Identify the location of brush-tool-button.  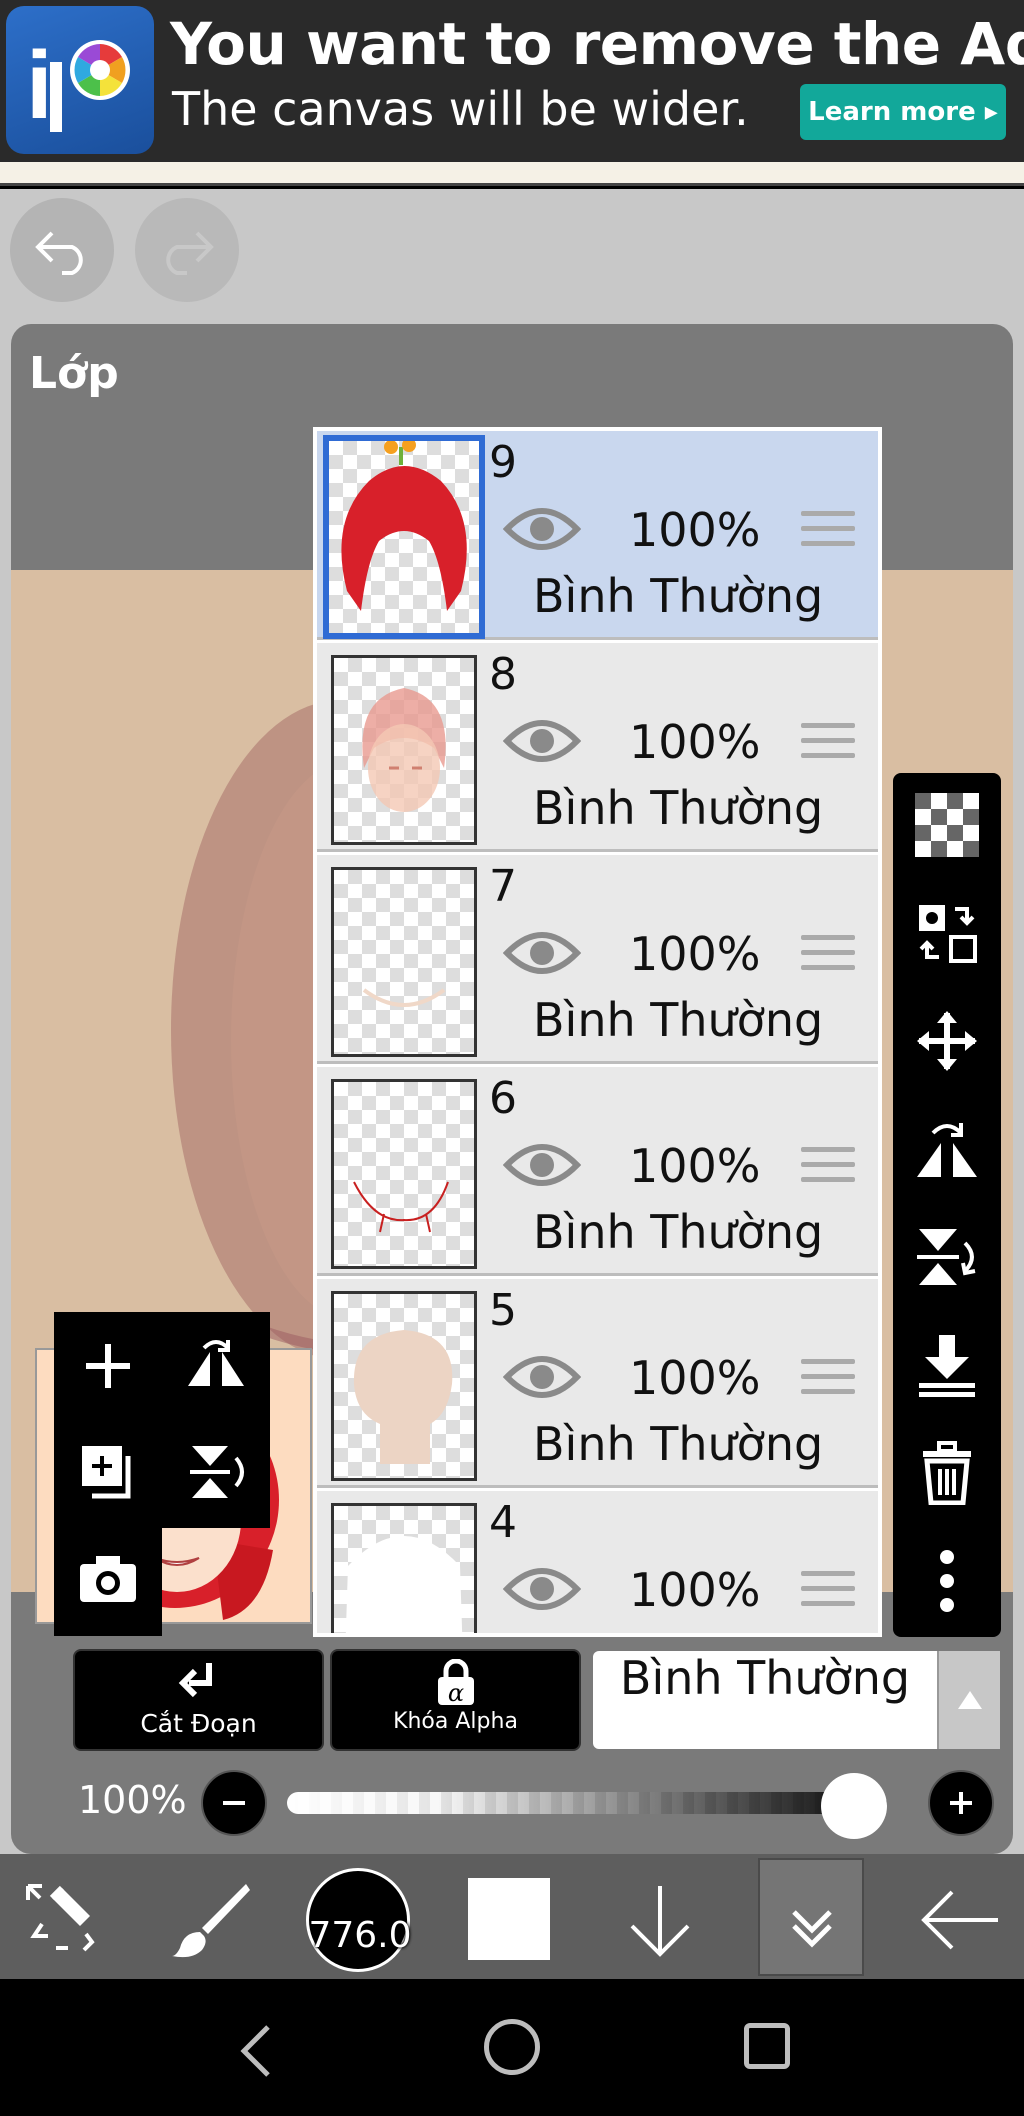
(210, 1920).